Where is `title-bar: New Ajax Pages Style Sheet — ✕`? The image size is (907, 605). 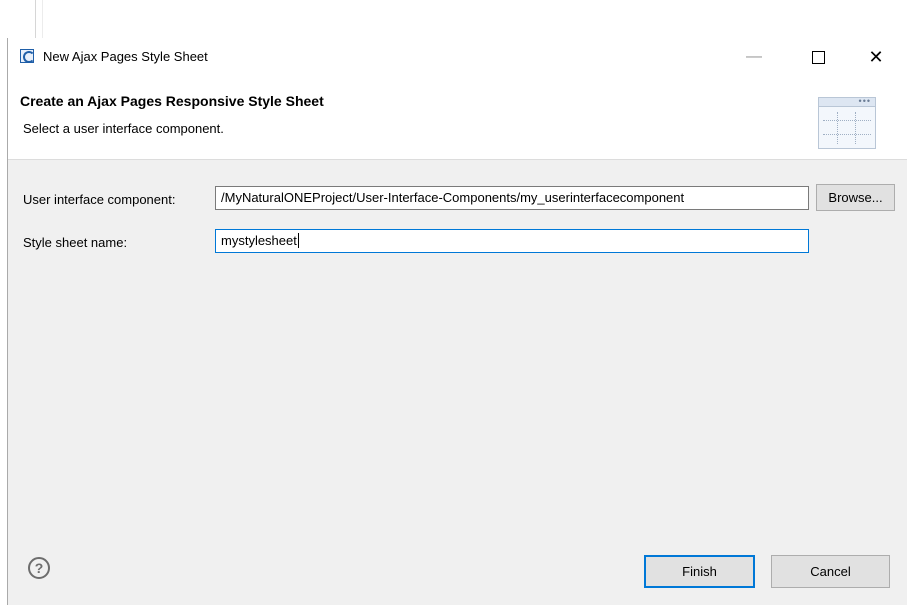
title-bar: New Ajax Pages Style Sheet — ✕ is located at coordinates (457, 57).